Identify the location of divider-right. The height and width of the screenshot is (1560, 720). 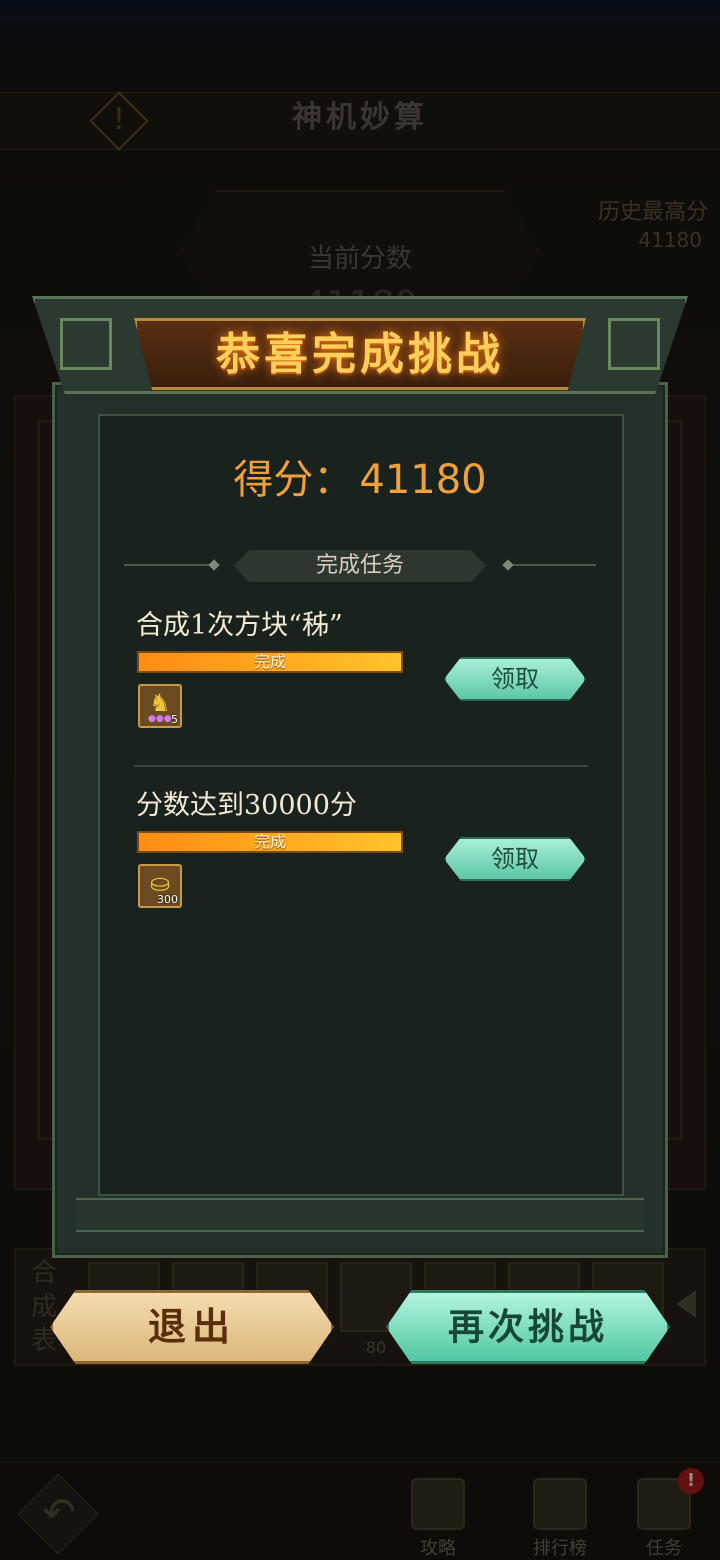
(551, 565).